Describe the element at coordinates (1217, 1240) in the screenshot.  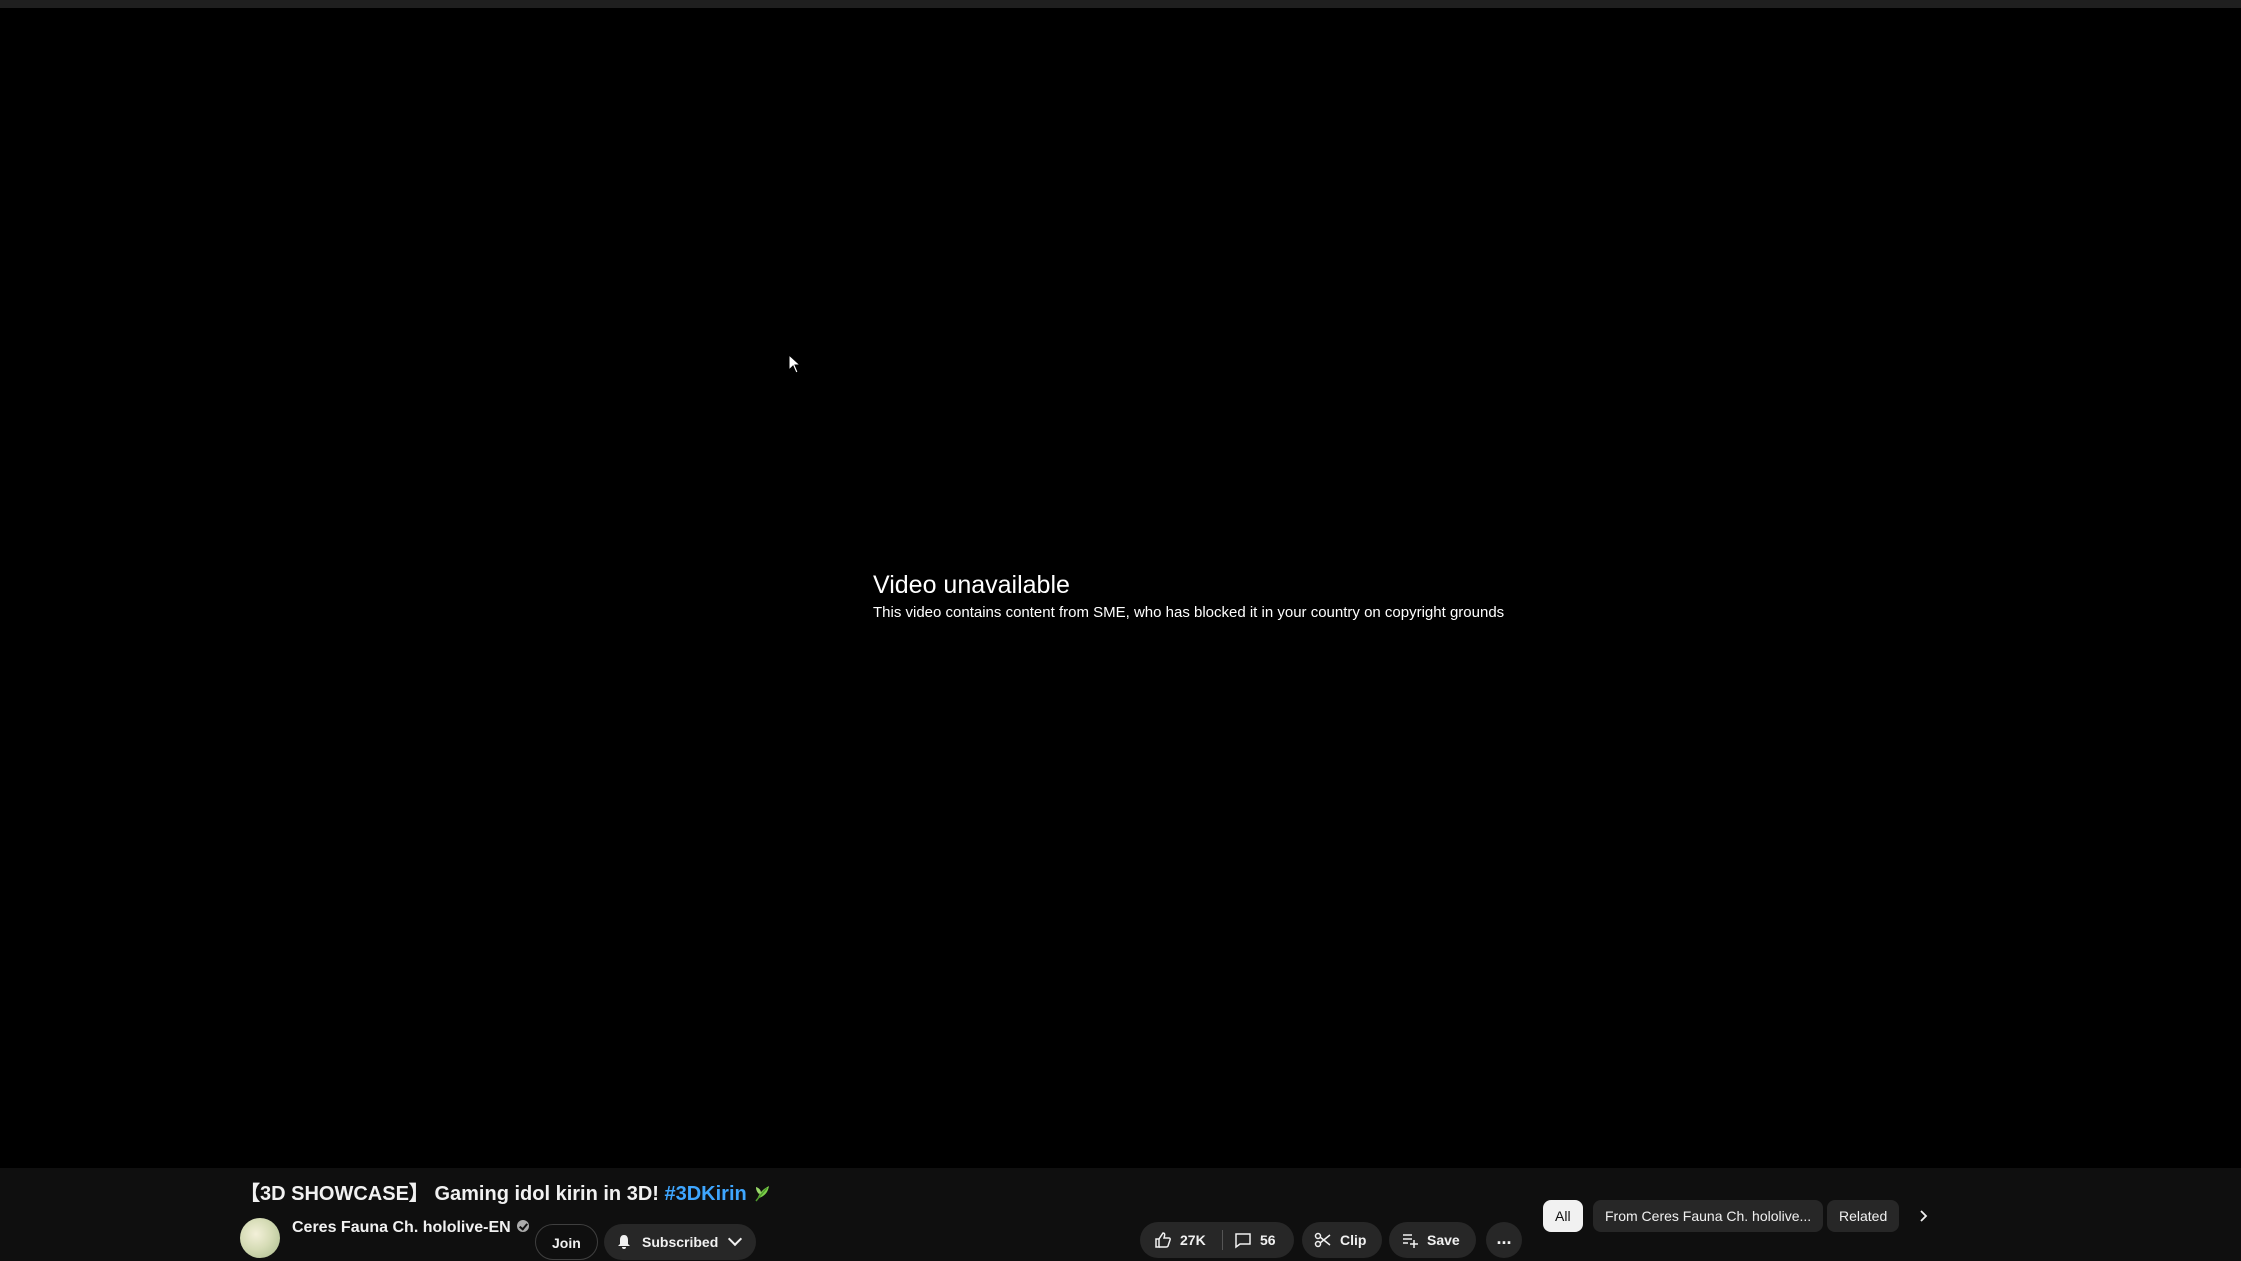
I see `like-dislike-group: 27K 56` at that location.